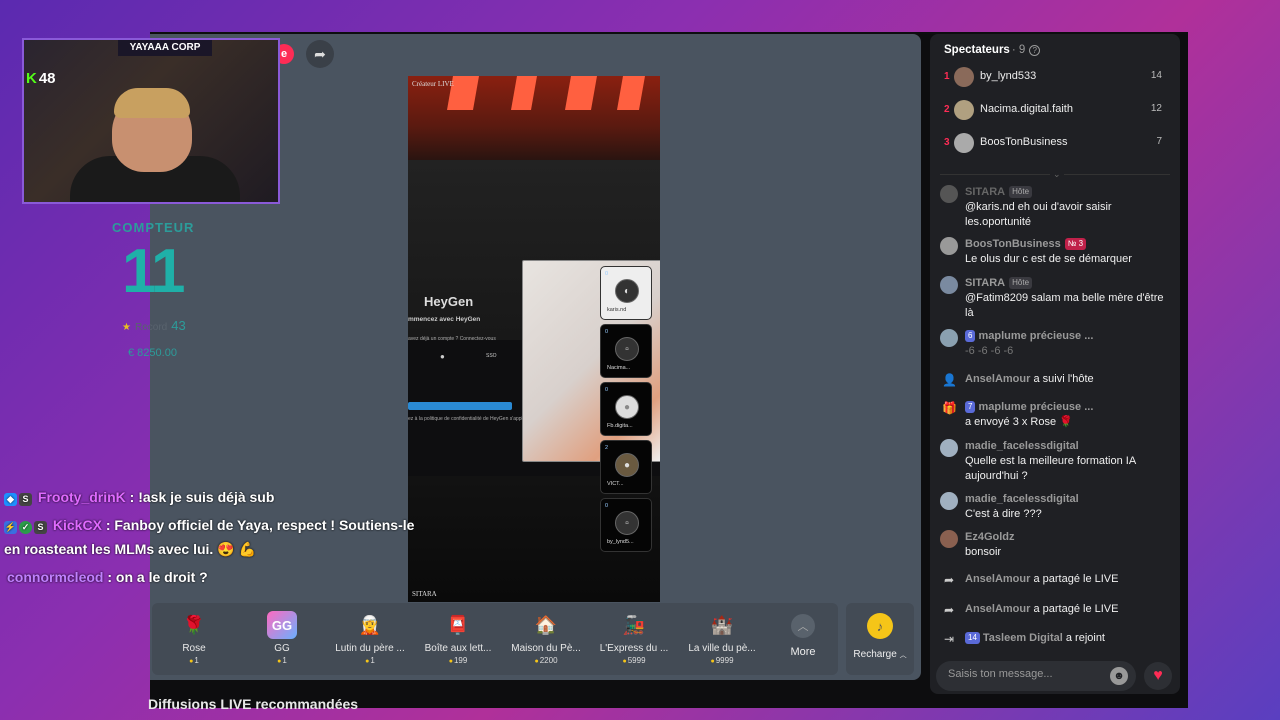 This screenshot has height=720, width=1280. Describe the element at coordinates (546, 638) in the screenshot. I see `gift-maison: 🏠 Maison du Pè... 2200` at that location.